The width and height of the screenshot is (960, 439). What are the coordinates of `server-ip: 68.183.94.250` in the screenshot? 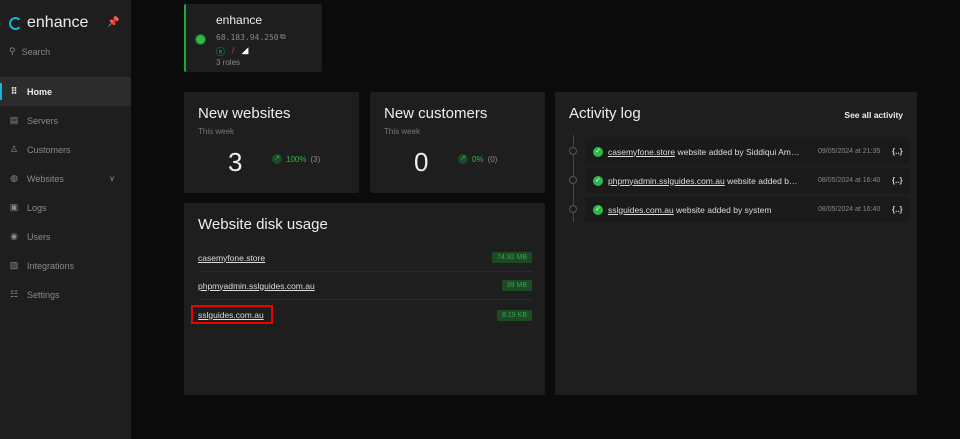 It's located at (247, 37).